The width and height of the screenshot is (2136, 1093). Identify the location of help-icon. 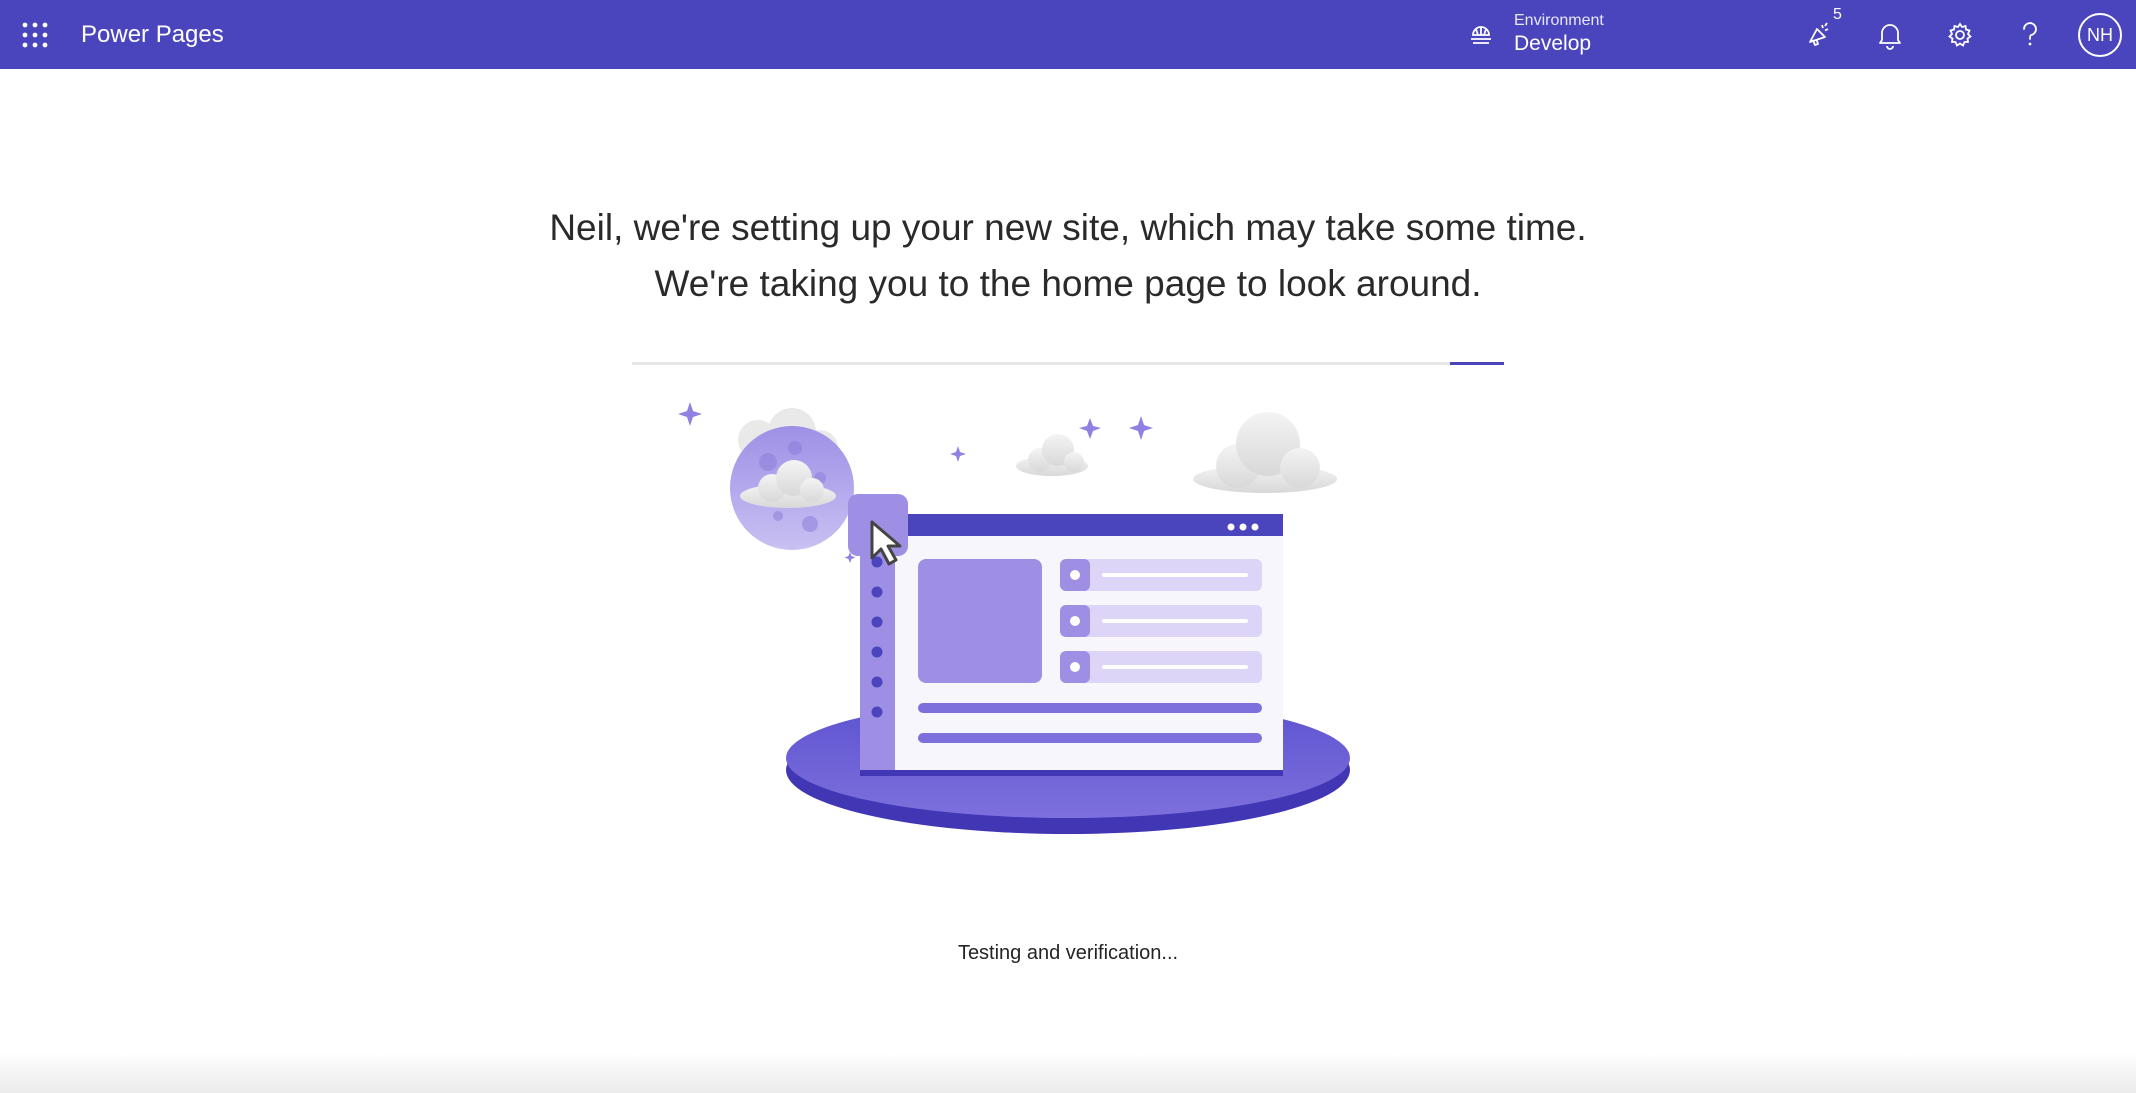
(2030, 34).